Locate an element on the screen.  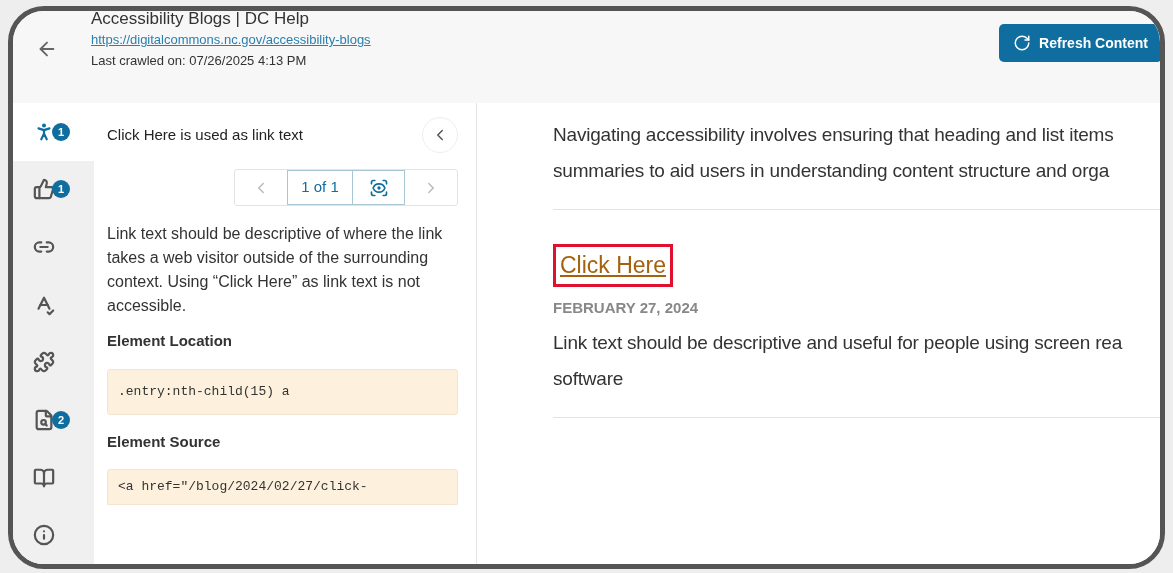
sidebar-tab: 1 is located at coordinates (53, 132).